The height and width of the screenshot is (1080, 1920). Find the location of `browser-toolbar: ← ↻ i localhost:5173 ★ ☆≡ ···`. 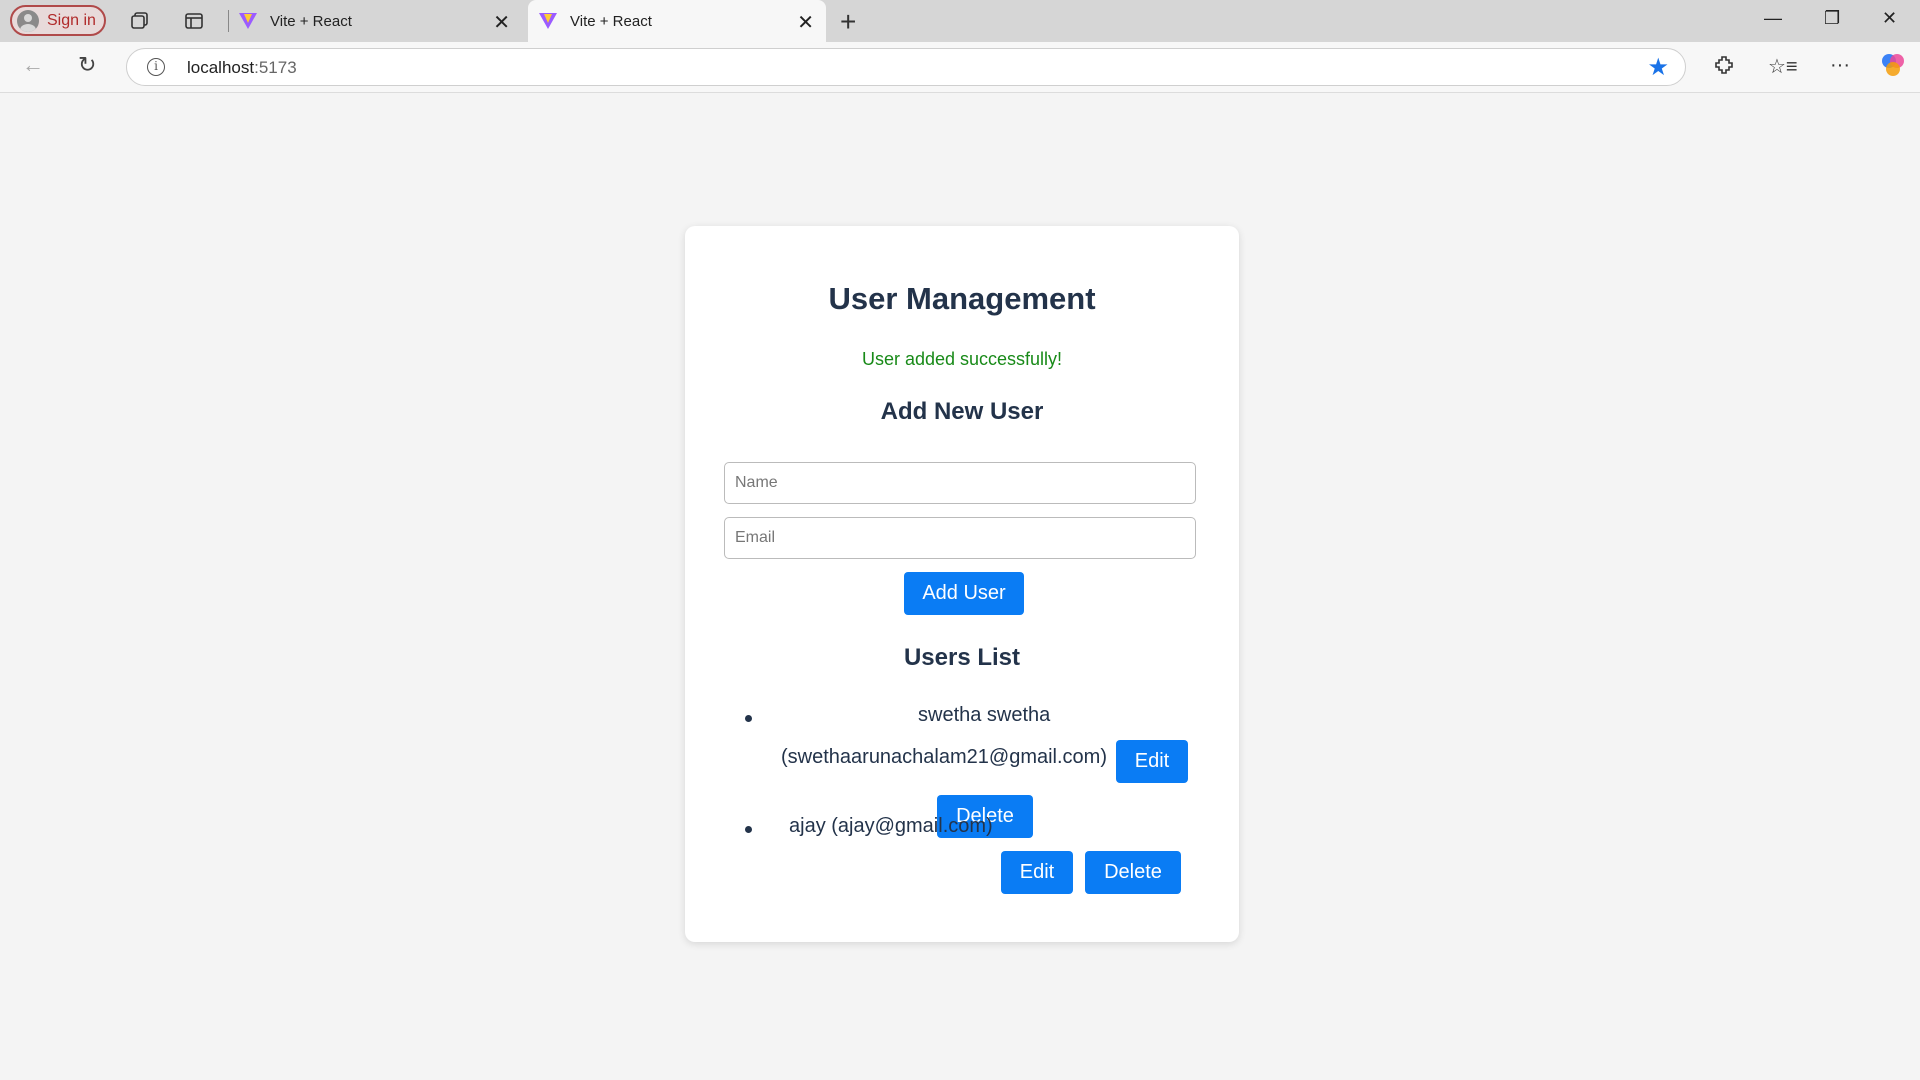

browser-toolbar: ← ↻ i localhost:5173 ★ ☆≡ ··· is located at coordinates (960, 67).